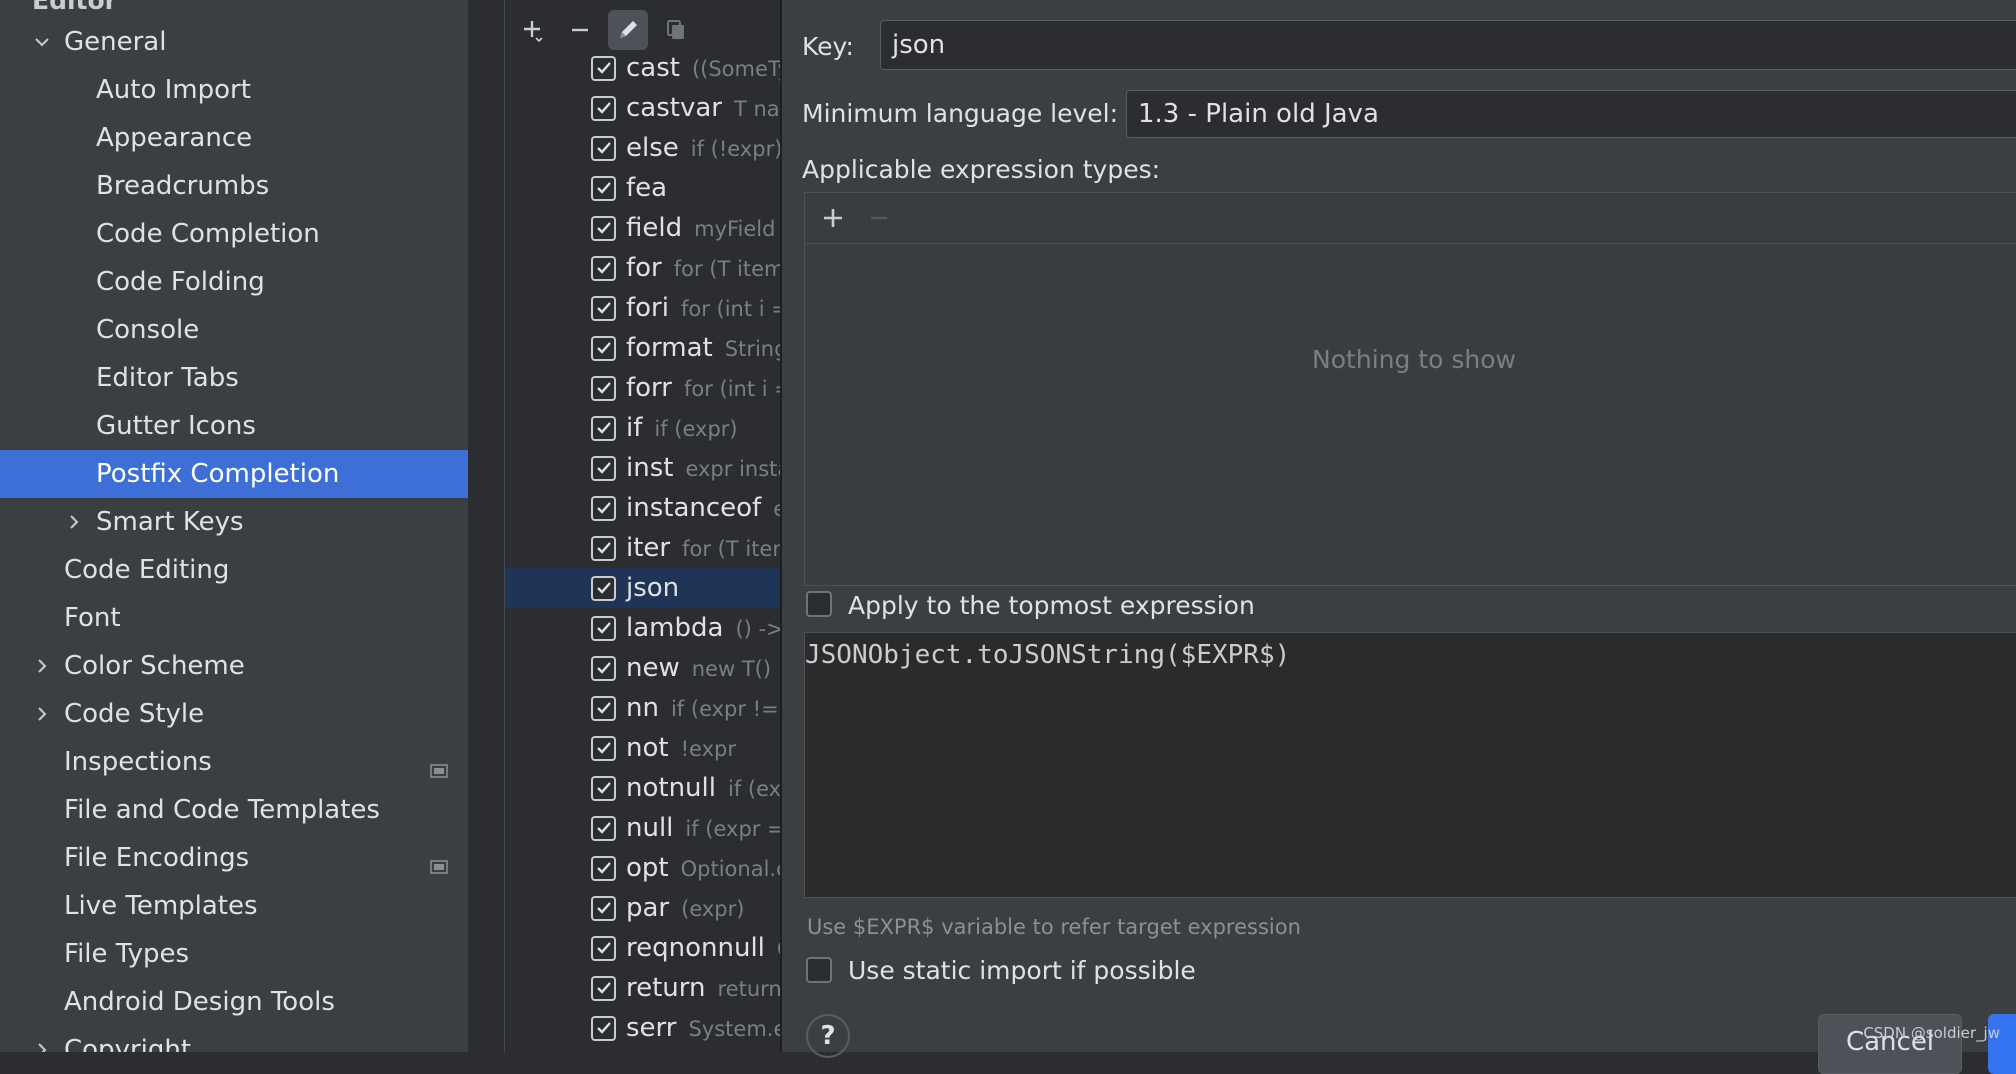  I want to click on add-icon, so click(533, 32).